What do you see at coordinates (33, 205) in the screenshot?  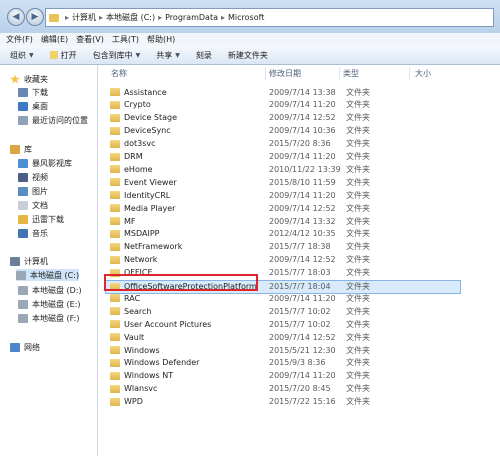 I see `nav-documents: 文档` at bounding box center [33, 205].